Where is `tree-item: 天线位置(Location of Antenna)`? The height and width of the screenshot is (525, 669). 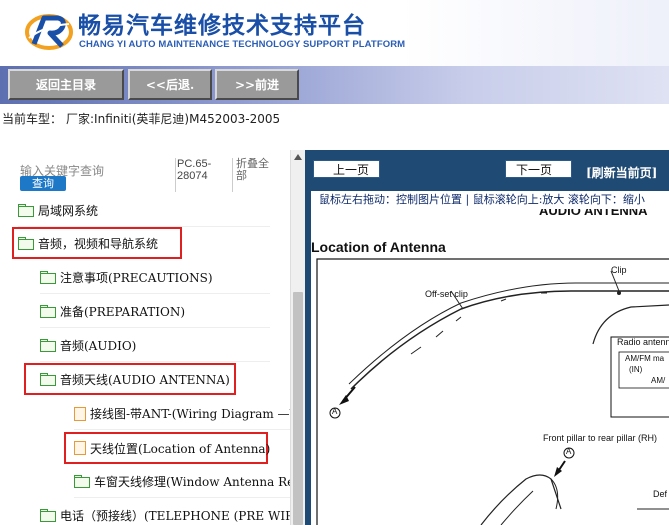 tree-item: 天线位置(Location of Antenna) is located at coordinates (167, 448).